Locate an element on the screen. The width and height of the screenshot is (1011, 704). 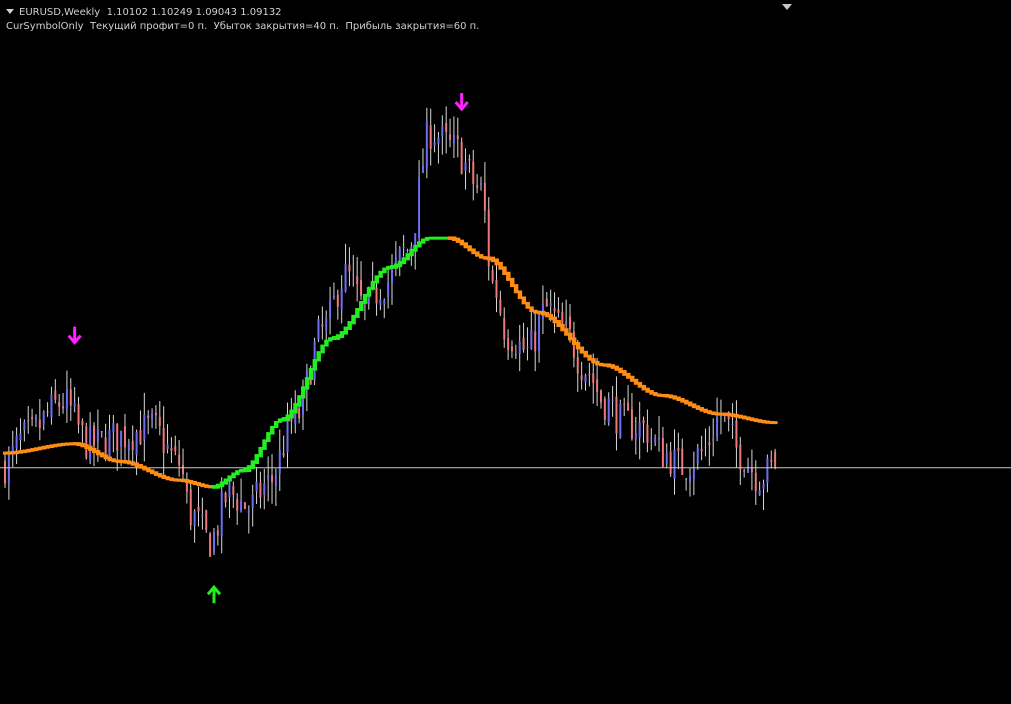
buy-arrow-icon is located at coordinates (214, 594).